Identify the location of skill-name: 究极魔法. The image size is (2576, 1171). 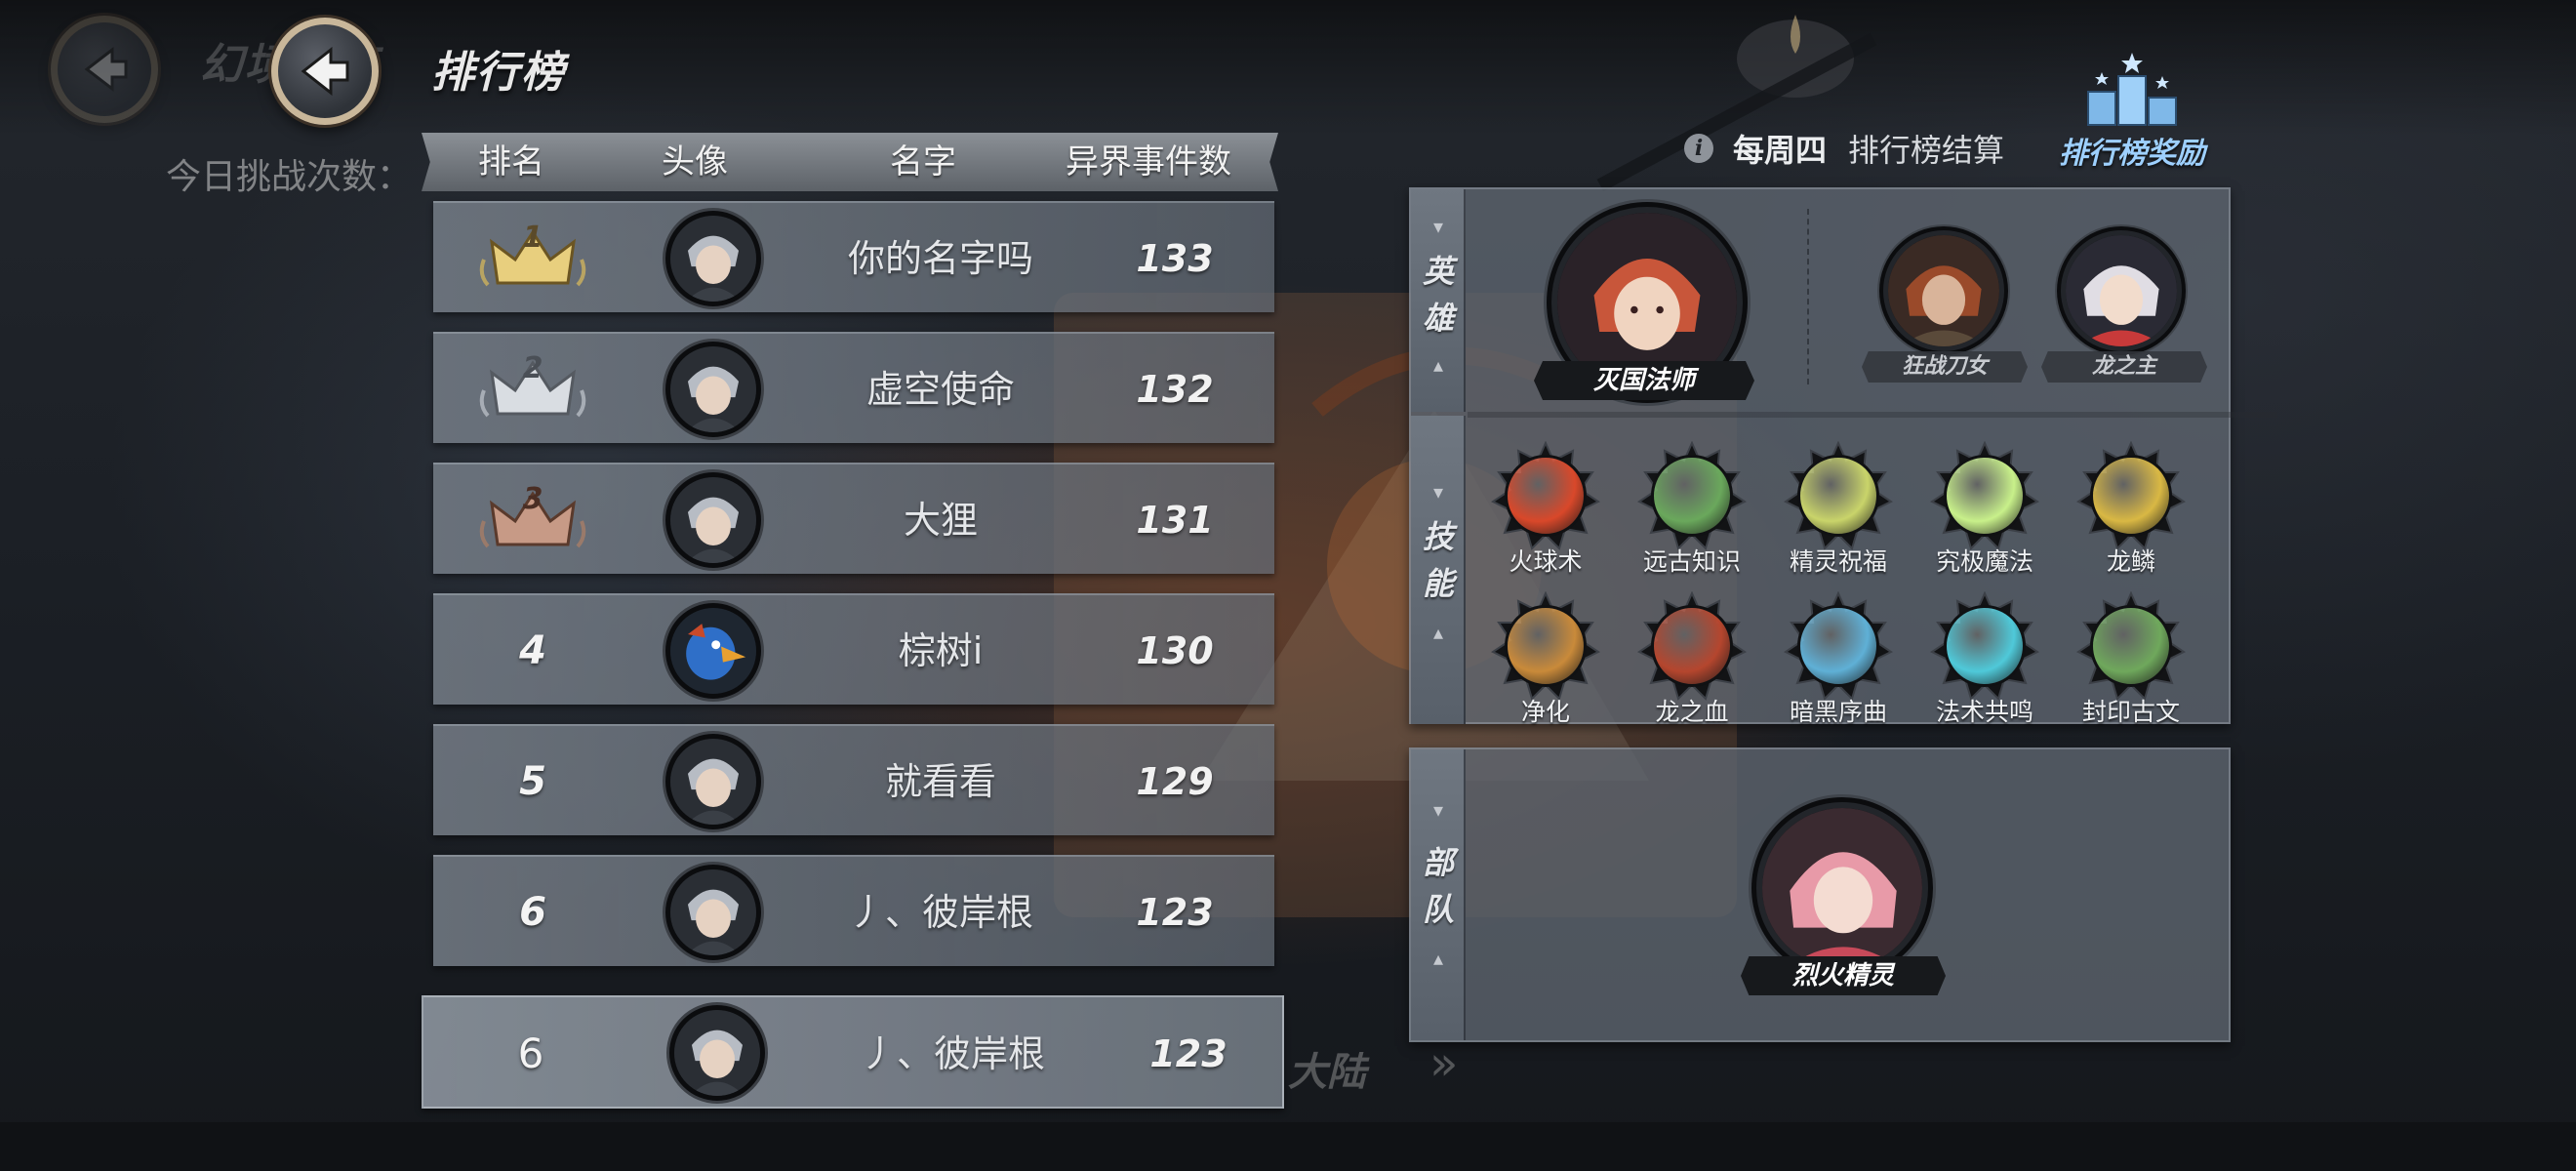
(1984, 561).